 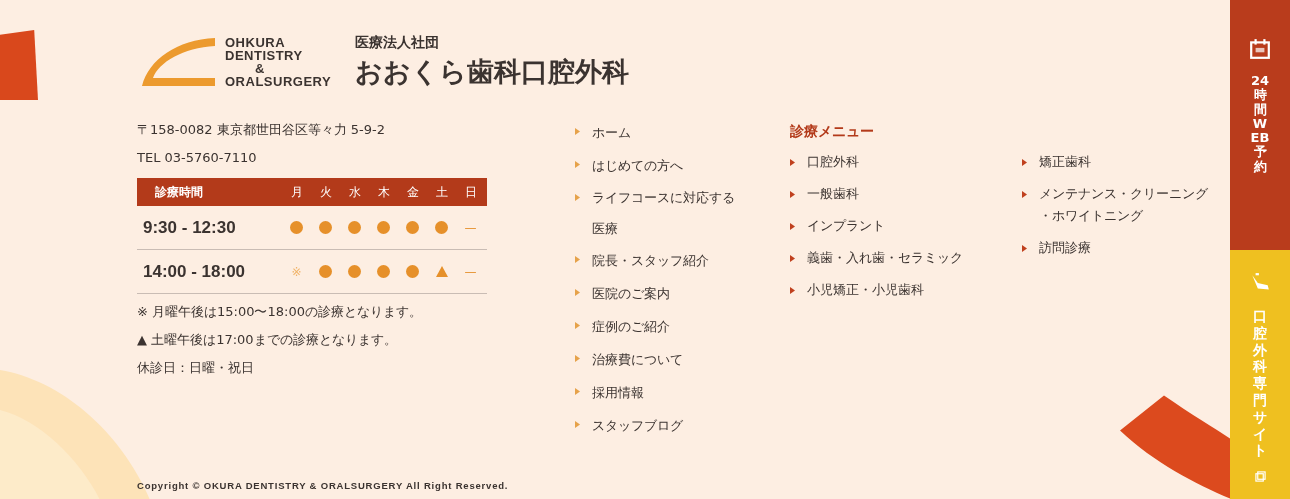 What do you see at coordinates (278, 62) in the screenshot?
I see `logo-text: OHKURA DENTISTRY & ORALSURGERY` at bounding box center [278, 62].